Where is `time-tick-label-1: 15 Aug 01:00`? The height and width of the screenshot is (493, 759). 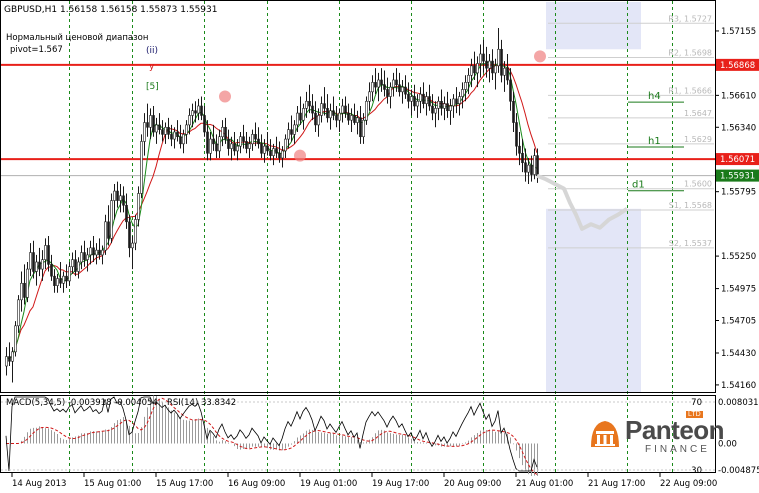 time-tick-label-1: 15 Aug 01:00 is located at coordinates (112, 484).